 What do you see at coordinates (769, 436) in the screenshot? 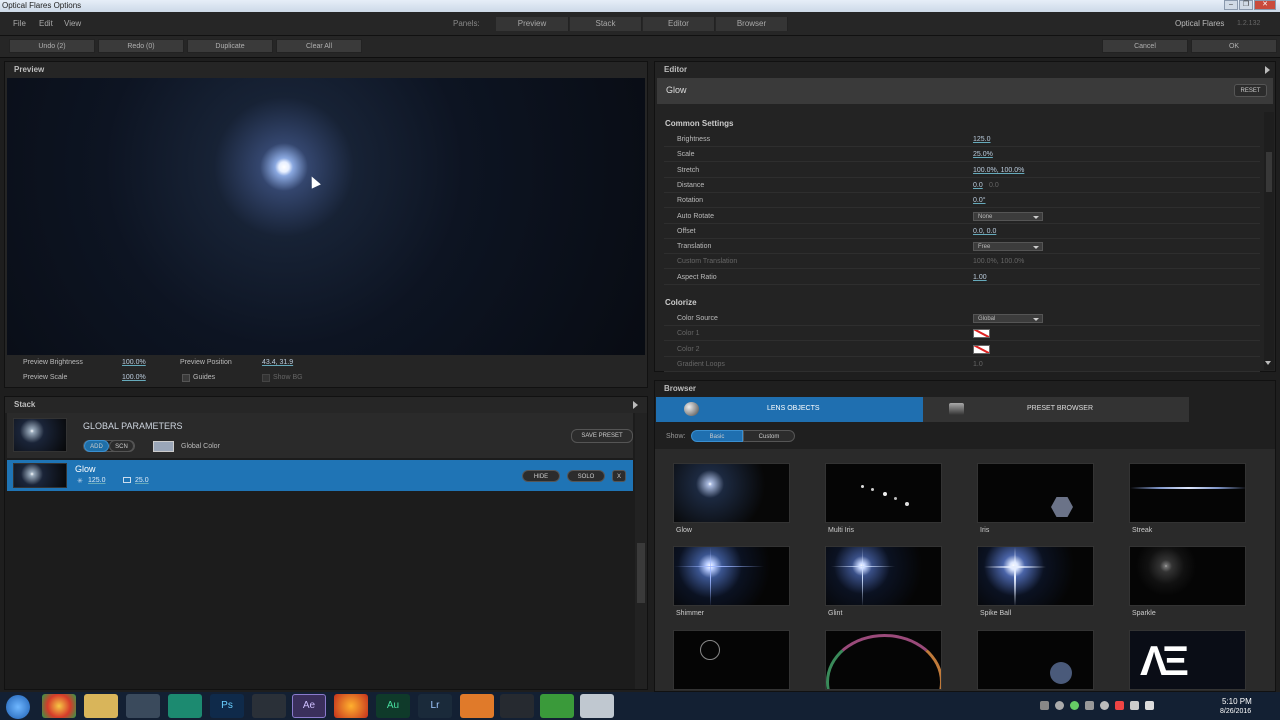
I see `custom-filter-button: Custom` at bounding box center [769, 436].